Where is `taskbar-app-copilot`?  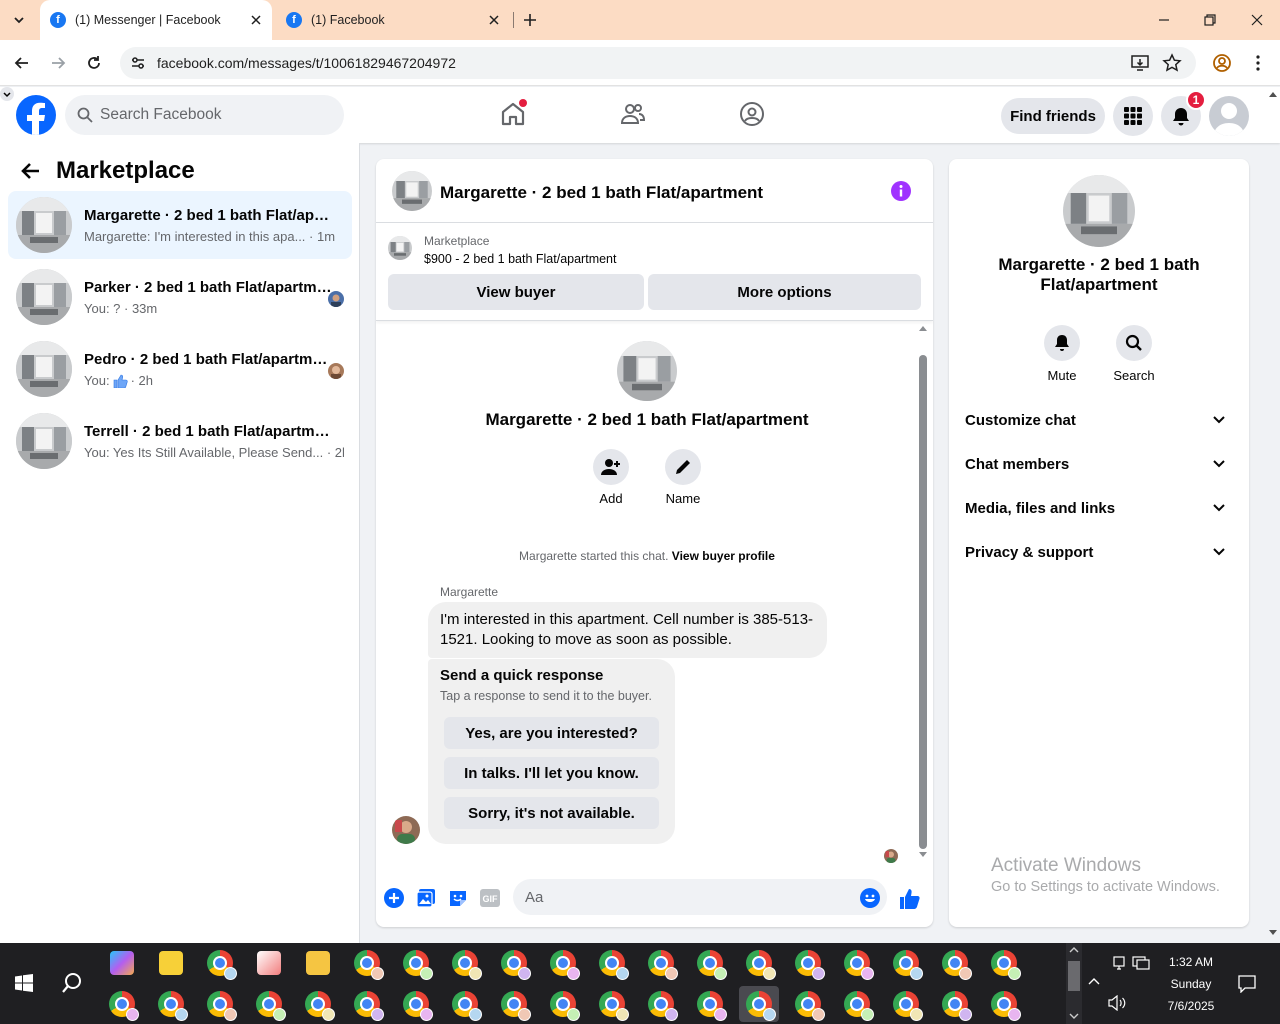 taskbar-app-copilot is located at coordinates (122, 963).